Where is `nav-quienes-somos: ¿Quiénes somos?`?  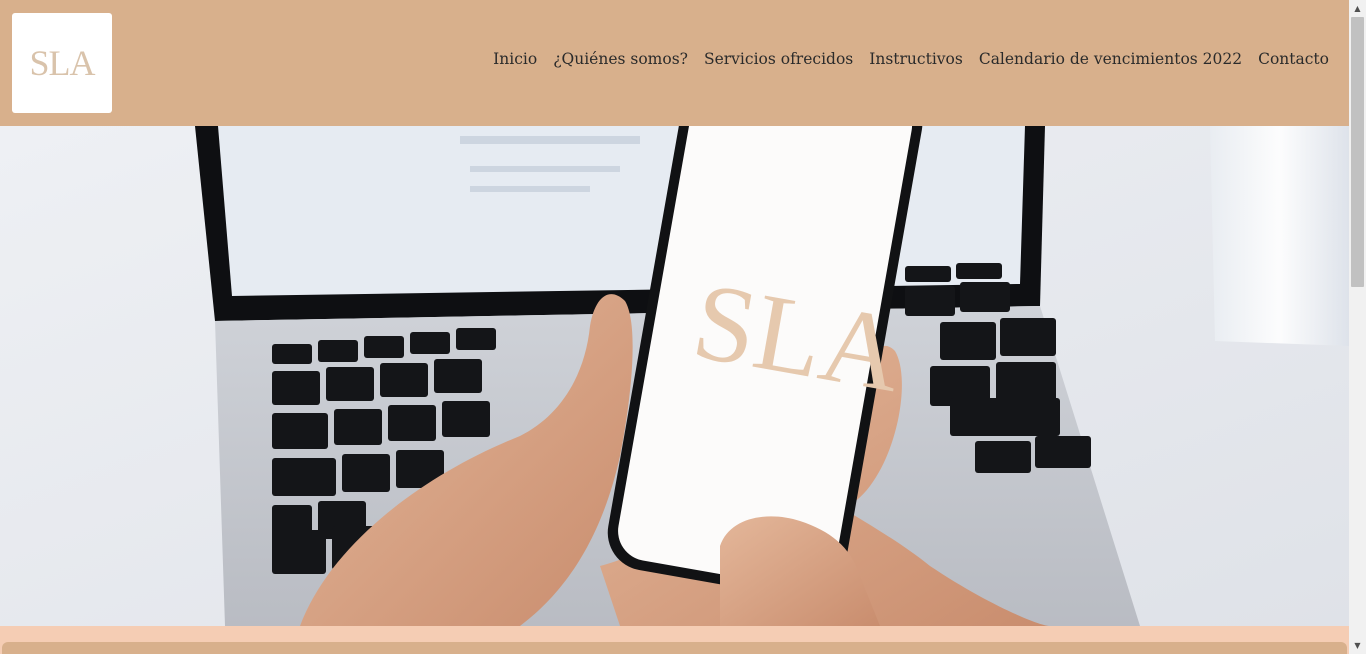 nav-quienes-somos: ¿Quiénes somos? is located at coordinates (620, 59).